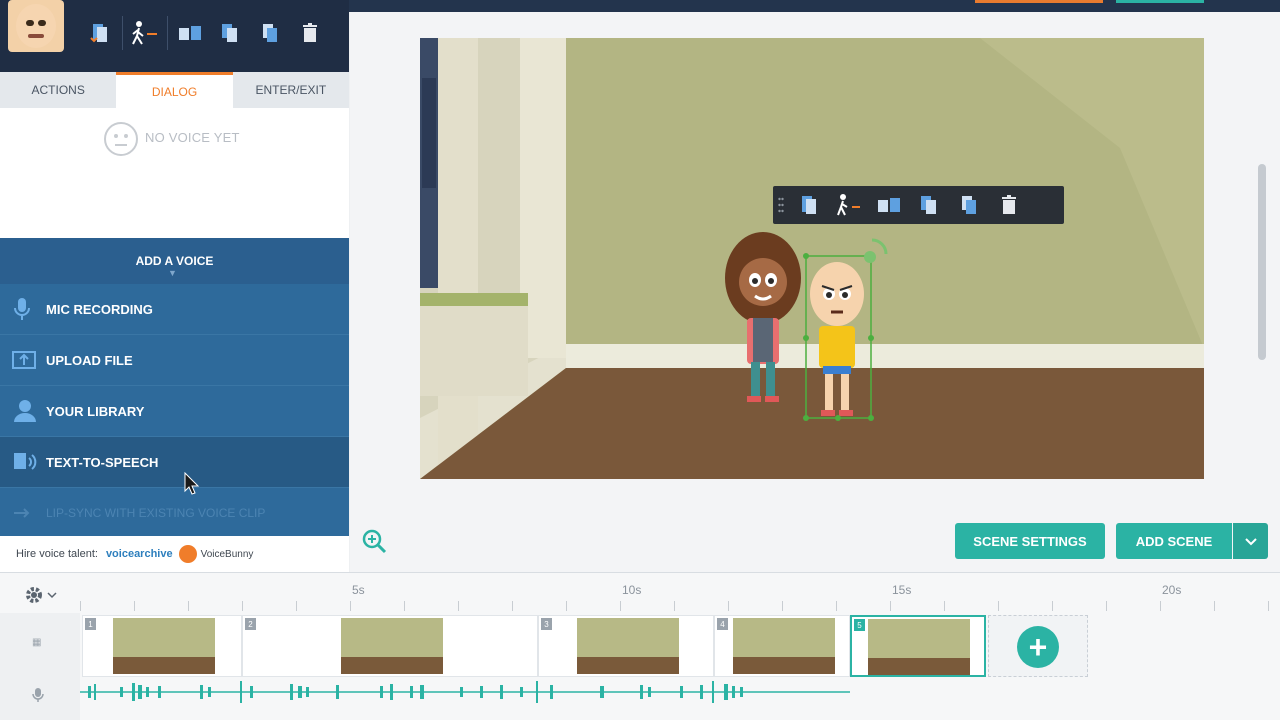  I want to click on scrollbar-thumb, so click(1262, 262).